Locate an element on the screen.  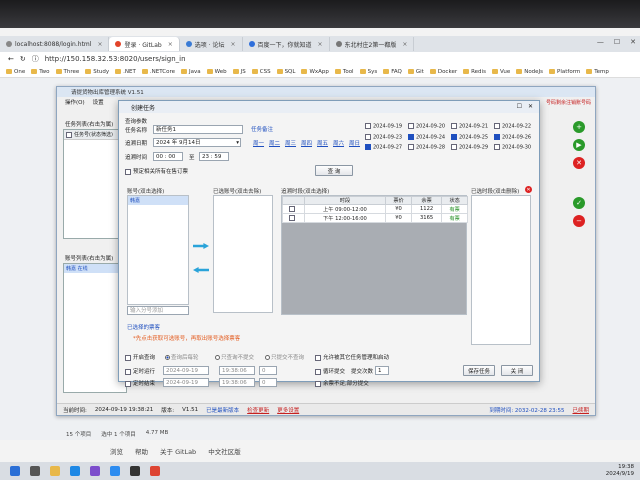
arrive-date-picker: 2024 年 9月14日 ▾ is located at coordinates (197, 142).